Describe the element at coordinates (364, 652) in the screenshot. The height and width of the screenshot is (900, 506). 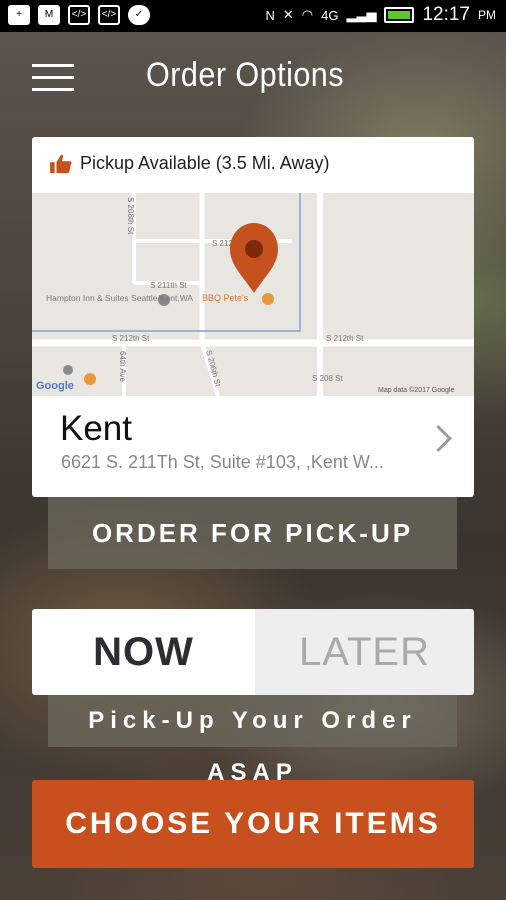
I see `toggle-later: LATER` at that location.